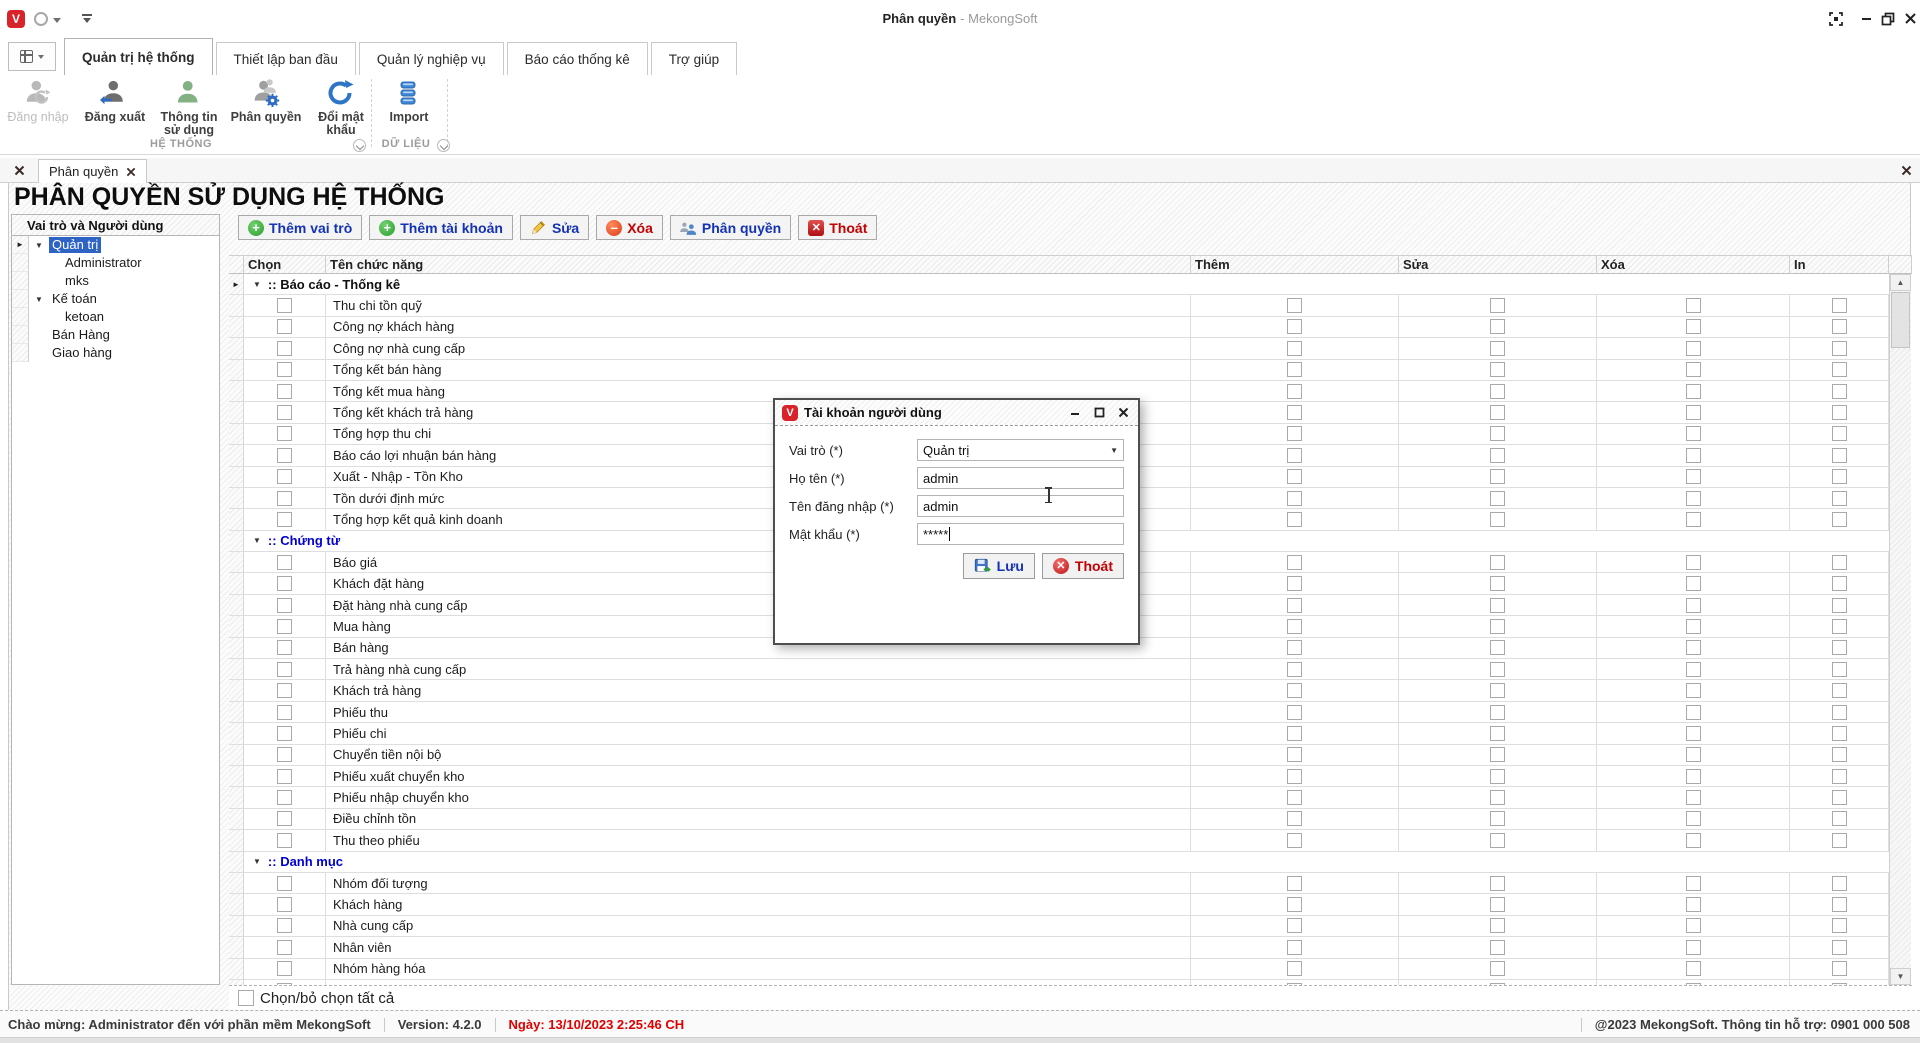 The height and width of the screenshot is (1043, 1920). I want to click on group-collapse-icon, so click(443, 145).